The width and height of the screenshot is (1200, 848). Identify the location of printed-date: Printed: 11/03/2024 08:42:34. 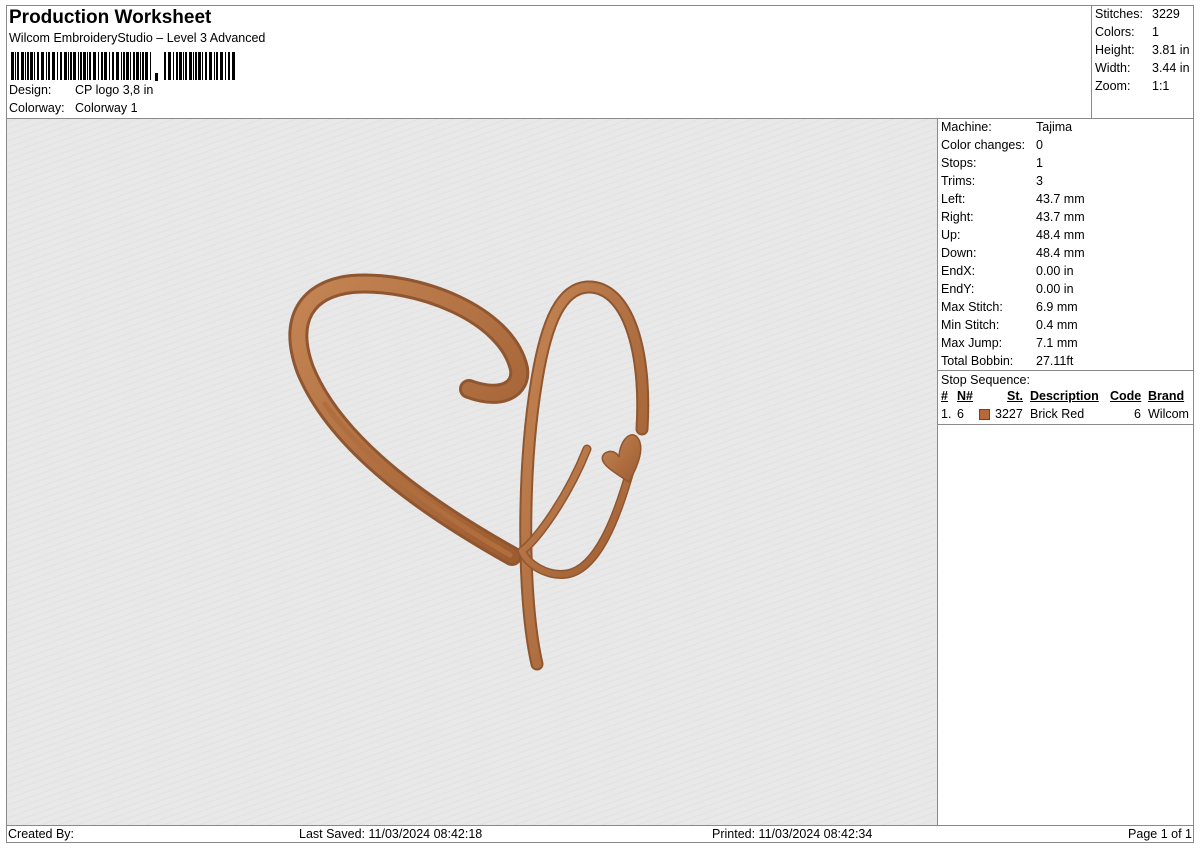
(792, 834).